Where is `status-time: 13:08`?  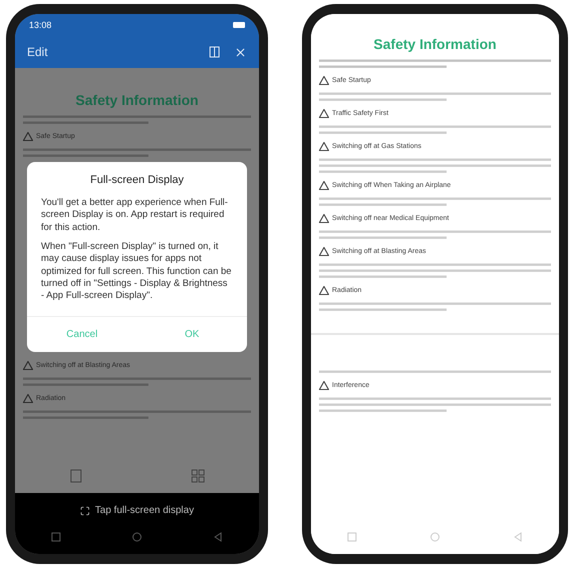
status-time: 13:08 is located at coordinates (40, 25).